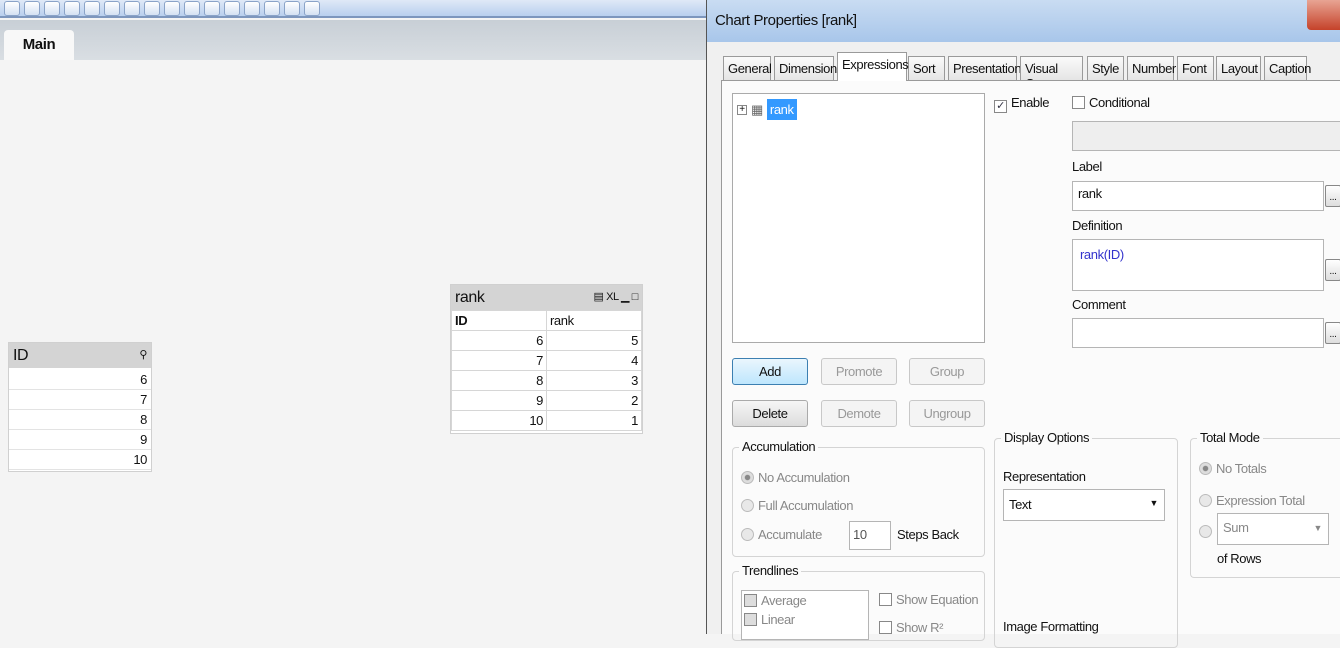 The image size is (1340, 648). What do you see at coordinates (1233, 468) in the screenshot?
I see `radio-no-totals: No Totals` at bounding box center [1233, 468].